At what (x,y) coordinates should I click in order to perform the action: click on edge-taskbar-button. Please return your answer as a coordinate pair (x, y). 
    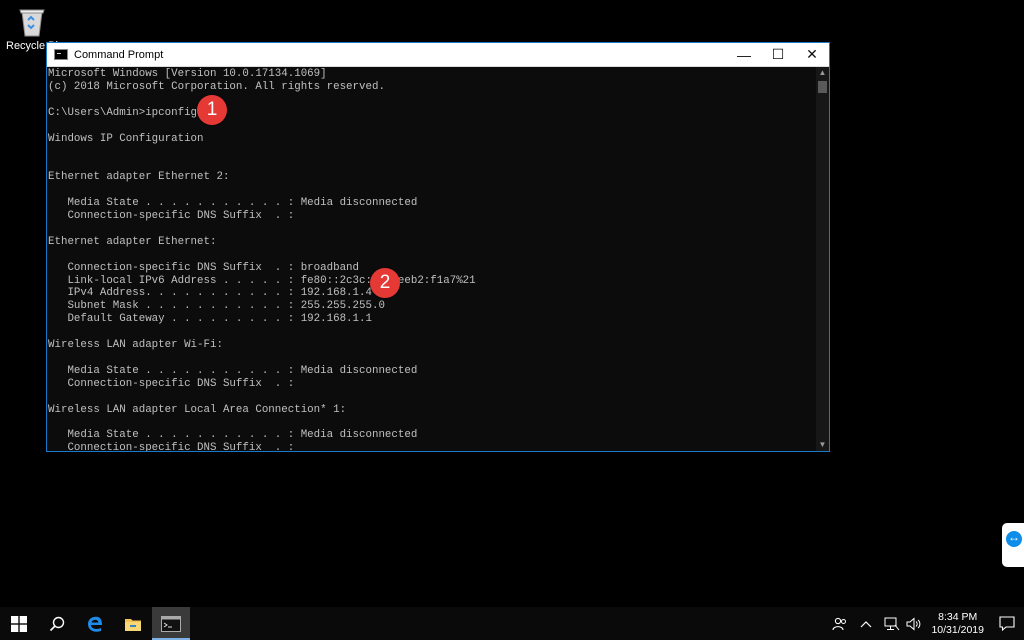
    Looking at the image, I should click on (95, 623).